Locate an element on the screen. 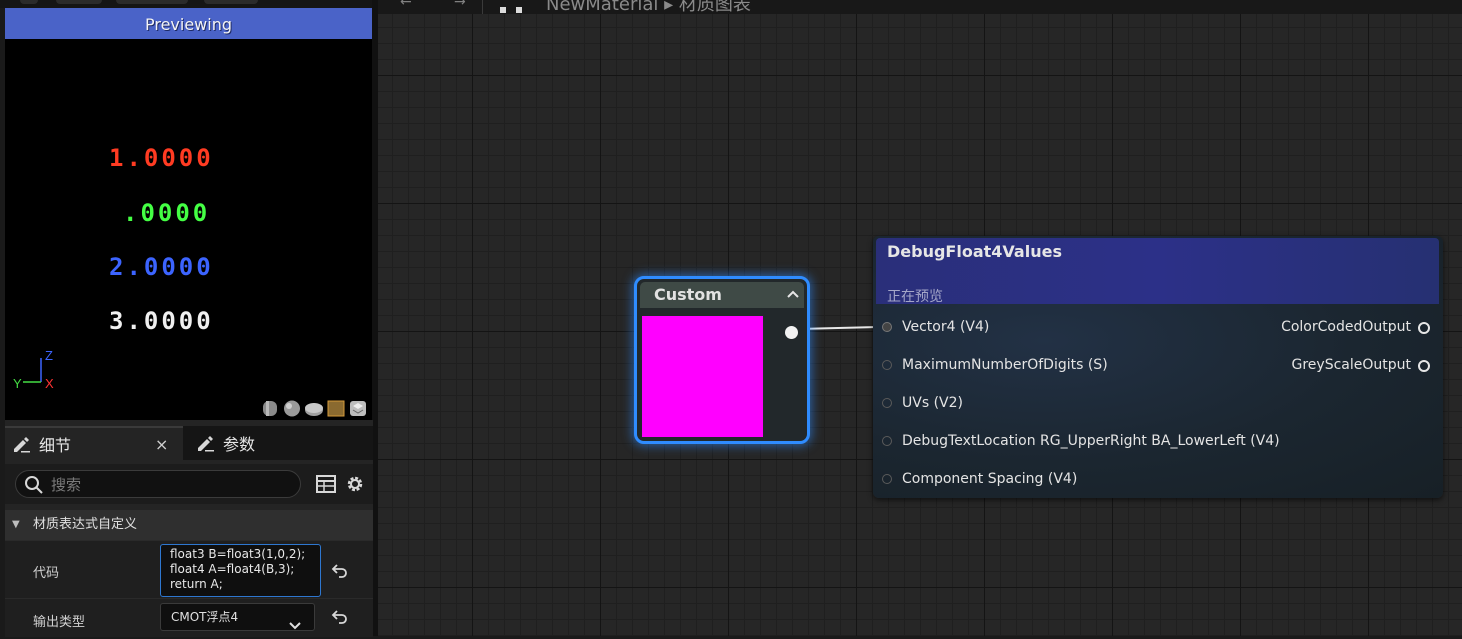 This screenshot has width=1462, height=639. custom-node-title-bar: Custom is located at coordinates (722, 295).